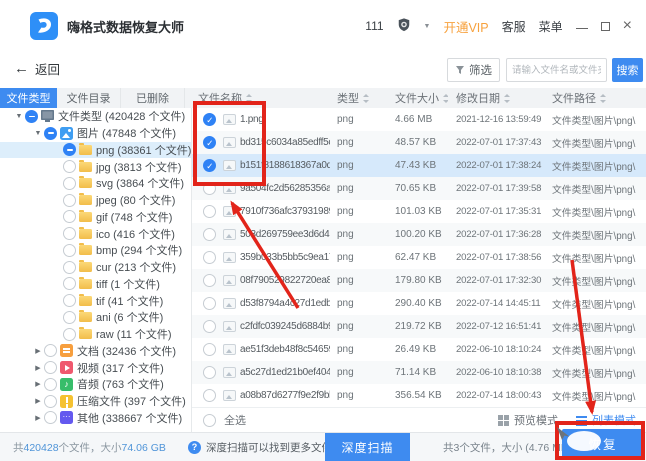  Describe the element at coordinates (581, 28) in the screenshot. I see `minimize-button` at that location.